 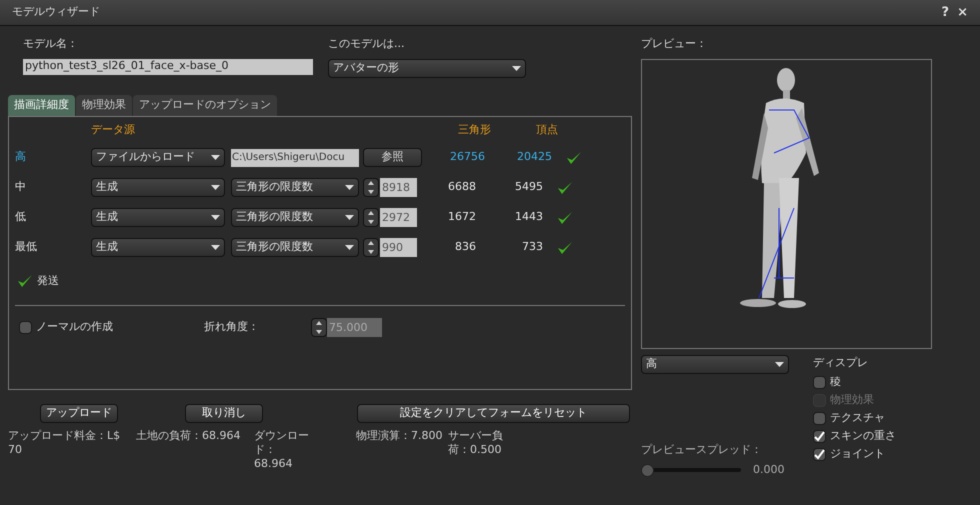 What do you see at coordinates (715, 364) in the screenshot?
I see `preview-lod-dropdown: 高` at bounding box center [715, 364].